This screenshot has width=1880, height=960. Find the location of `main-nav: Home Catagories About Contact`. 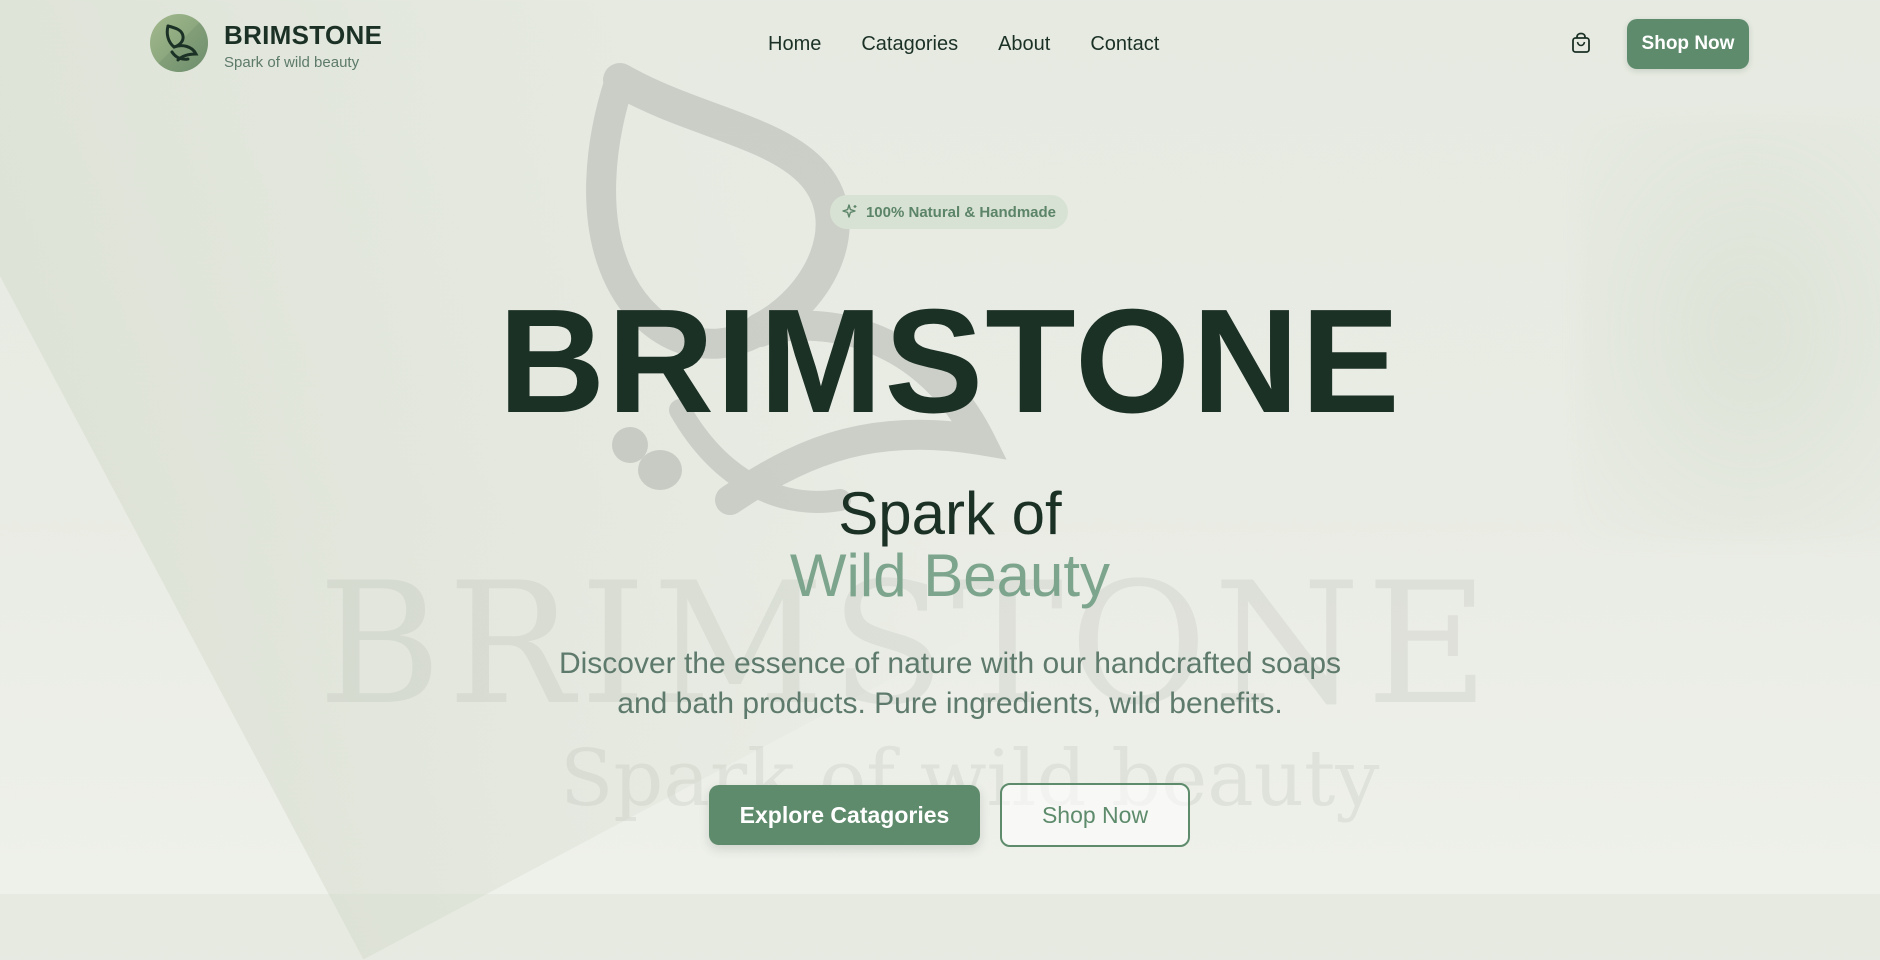

main-nav: Home Catagories About Contact is located at coordinates (963, 44).